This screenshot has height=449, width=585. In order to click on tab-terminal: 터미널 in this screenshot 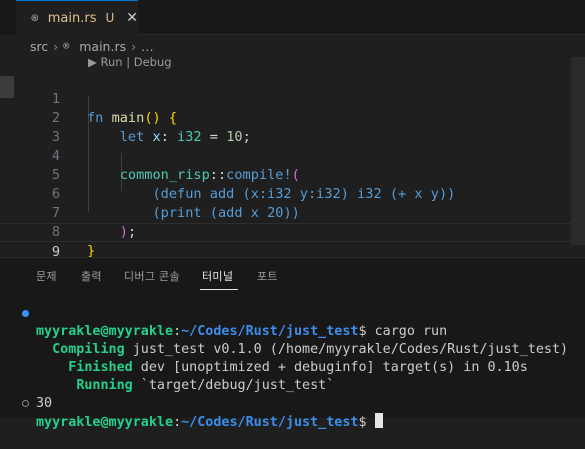, I will do `click(217, 276)`.